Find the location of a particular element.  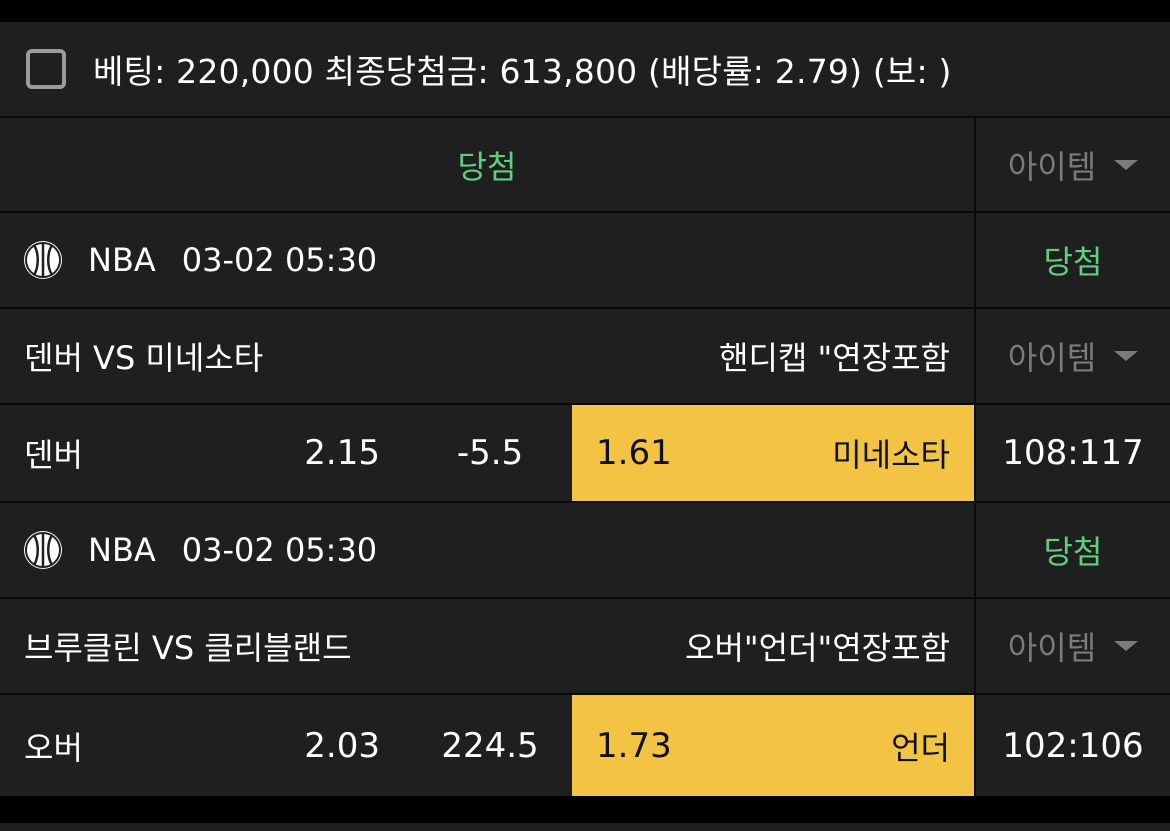

matchup-row: 브루클린 VS 클리블랜드 오버"언더"연장포함 아이템 is located at coordinates (585, 646).